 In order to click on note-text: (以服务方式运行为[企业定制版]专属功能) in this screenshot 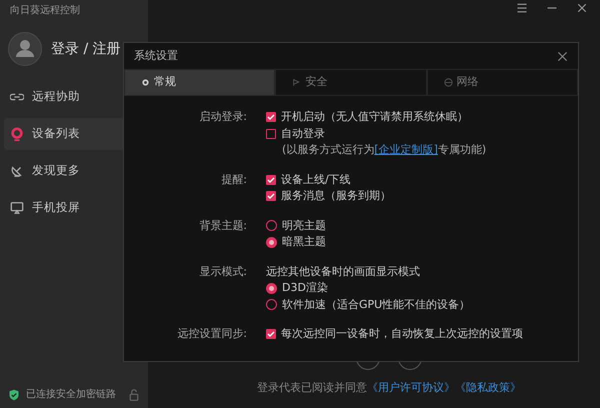, I will do `click(383, 150)`.